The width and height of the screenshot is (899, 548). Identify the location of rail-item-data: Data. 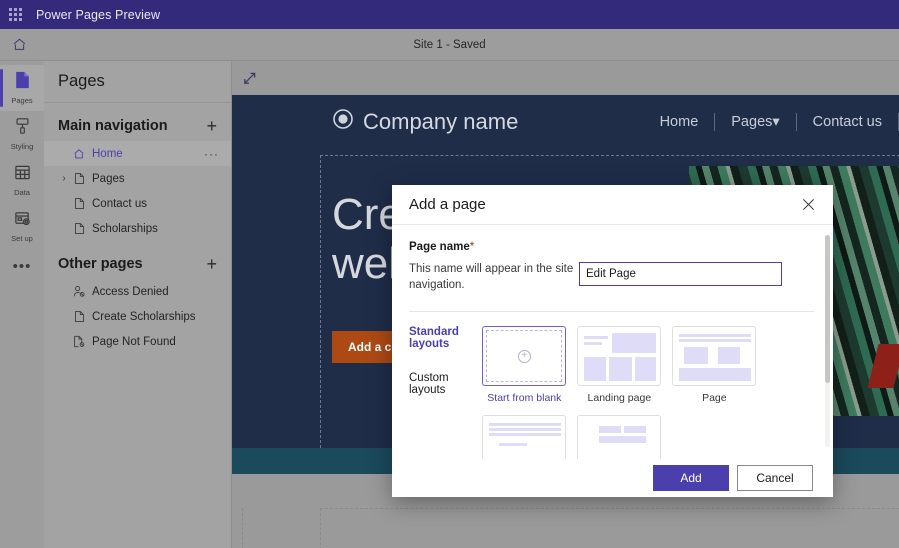
(22, 180).